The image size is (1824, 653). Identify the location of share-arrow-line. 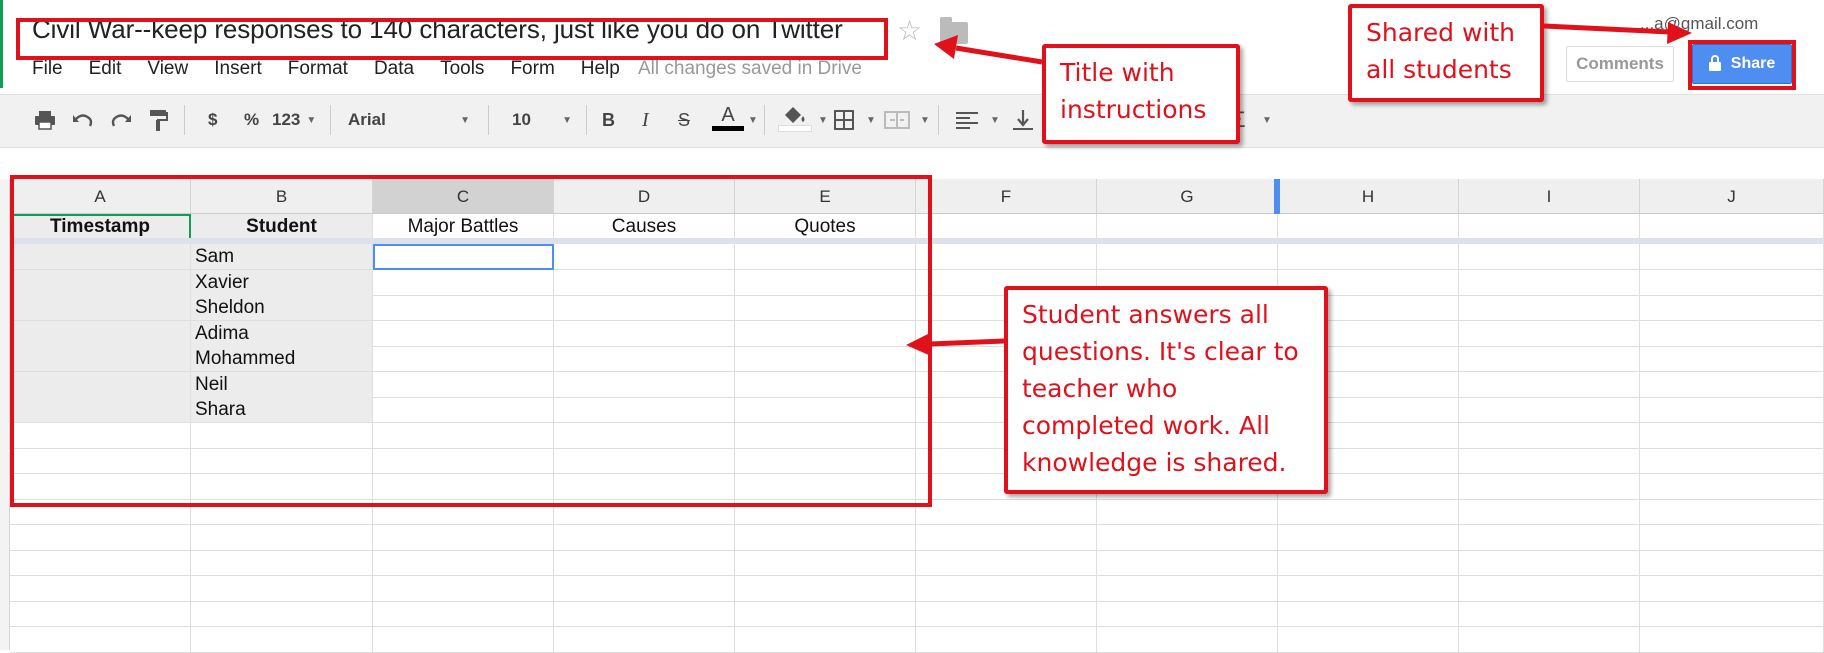
(1607, 29).